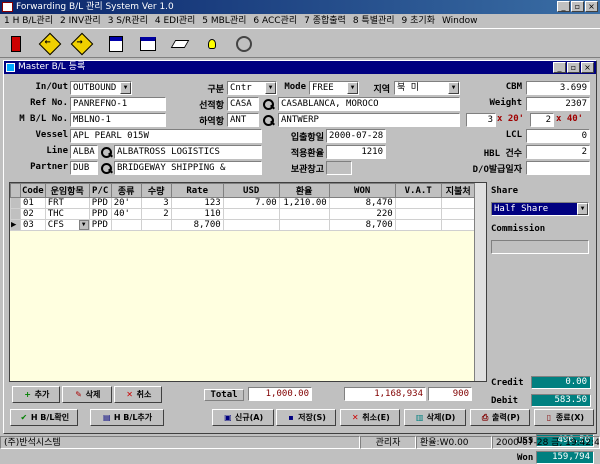 The width and height of the screenshot is (600, 464). What do you see at coordinates (558, 88) in the screenshot?
I see `cbm-field: 3.699` at bounding box center [558, 88].